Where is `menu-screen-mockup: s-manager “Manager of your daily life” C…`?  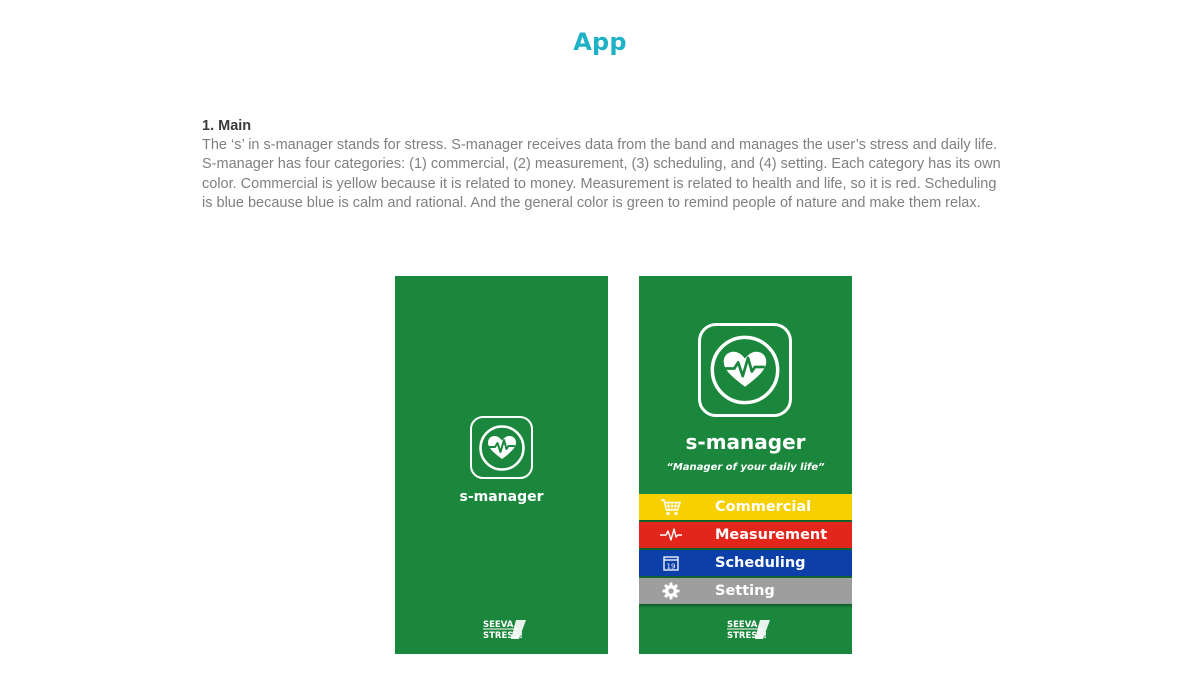
menu-screen-mockup: s-manager “Manager of your daily life” C… is located at coordinates (745, 465).